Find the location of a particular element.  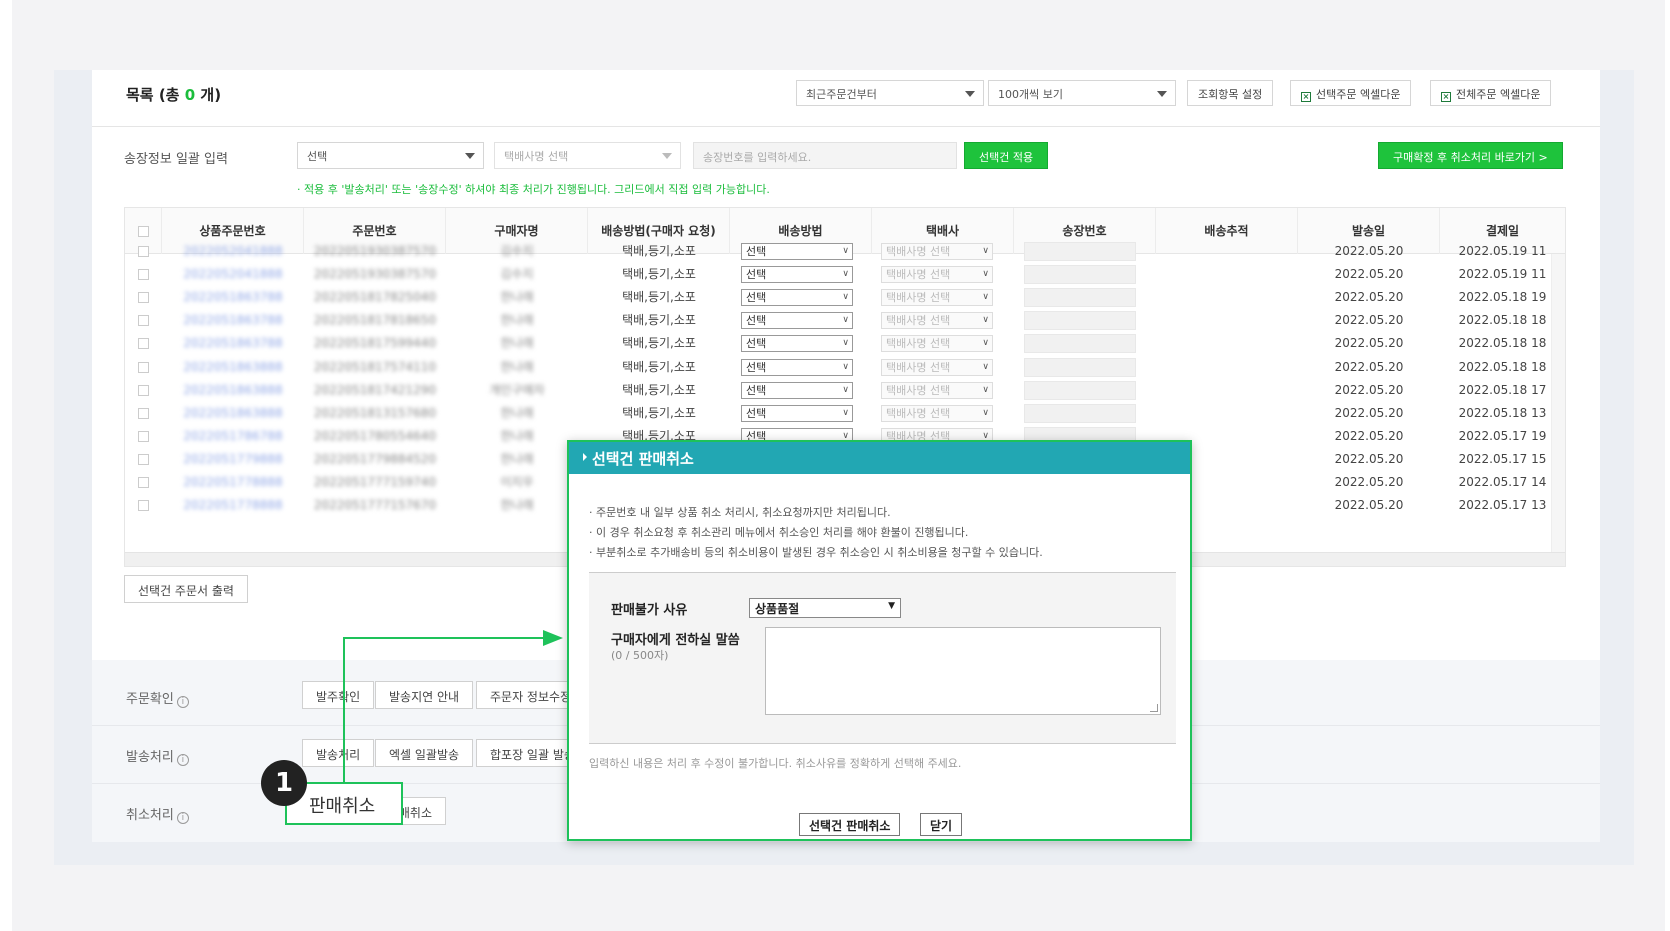

print-orders-button: 선택건 주문서 출력 is located at coordinates (186, 589).